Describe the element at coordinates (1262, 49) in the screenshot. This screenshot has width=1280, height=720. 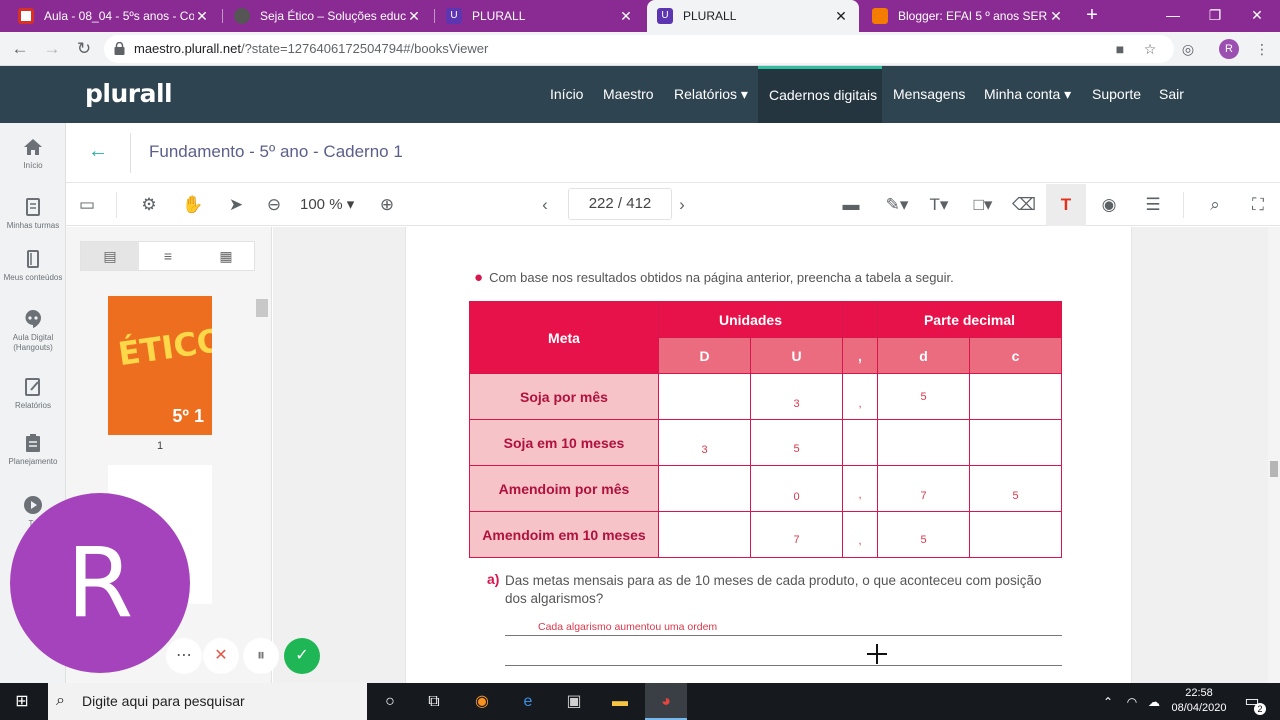
I see `menu-kebab-icon: ⋮` at that location.